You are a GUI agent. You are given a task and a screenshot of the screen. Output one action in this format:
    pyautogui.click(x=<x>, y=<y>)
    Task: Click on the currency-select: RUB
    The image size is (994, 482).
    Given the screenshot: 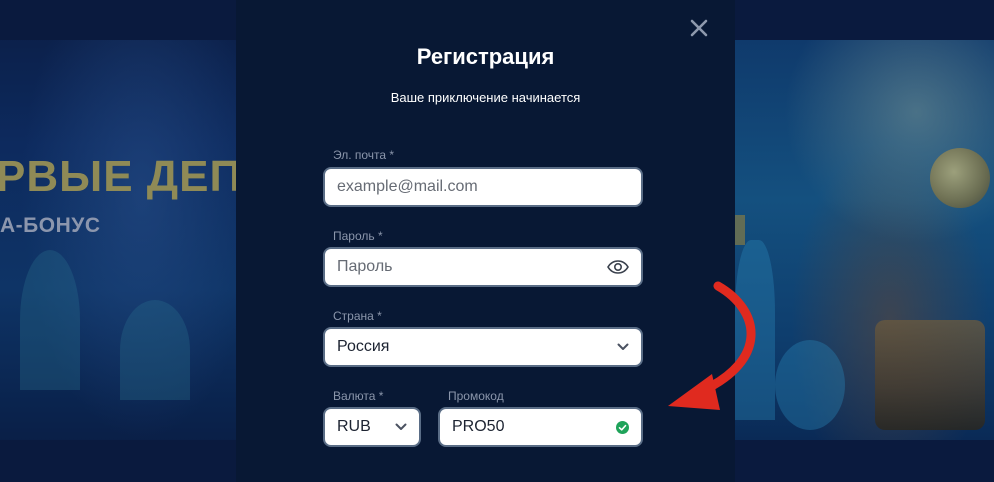 What is the action you would take?
    pyautogui.click(x=372, y=427)
    